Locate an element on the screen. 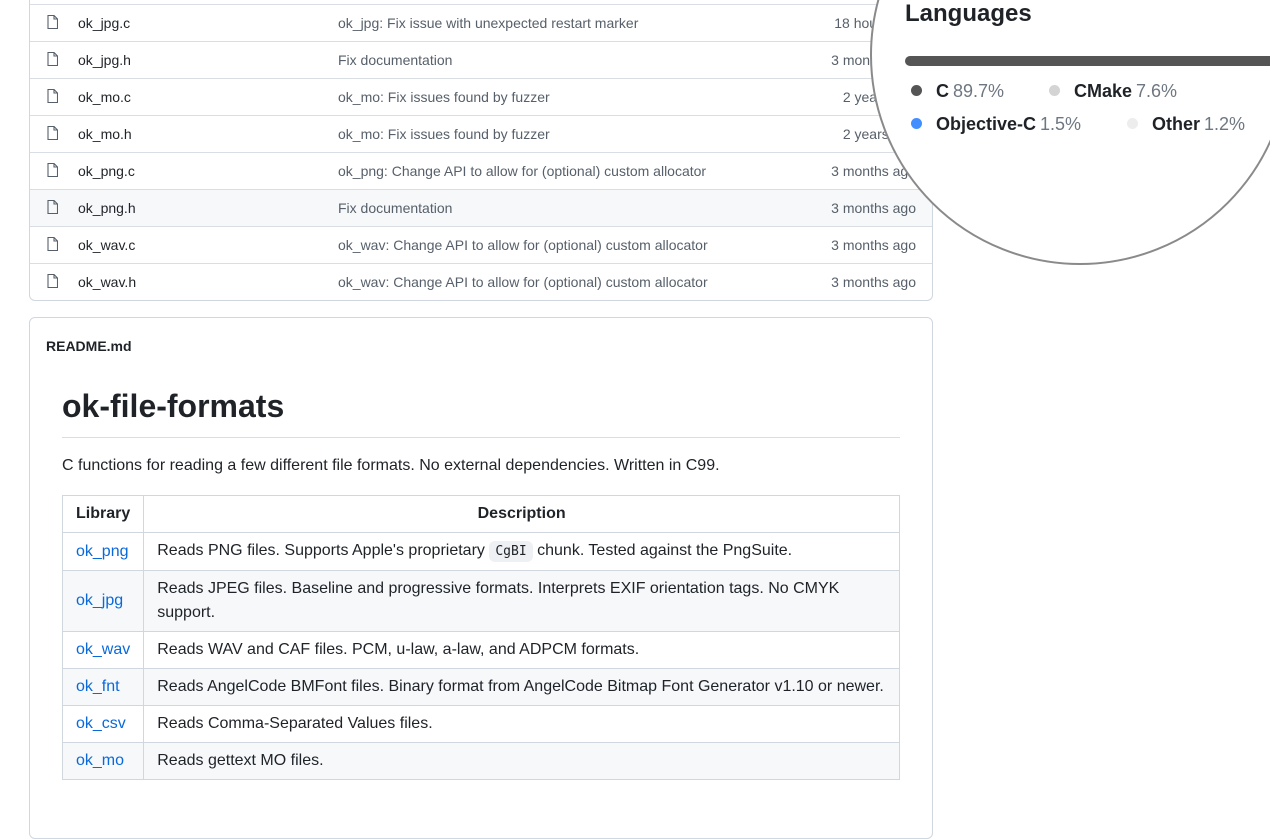 The image size is (1270, 839). language-item-other: Other 1.2% is located at coordinates (1186, 124).